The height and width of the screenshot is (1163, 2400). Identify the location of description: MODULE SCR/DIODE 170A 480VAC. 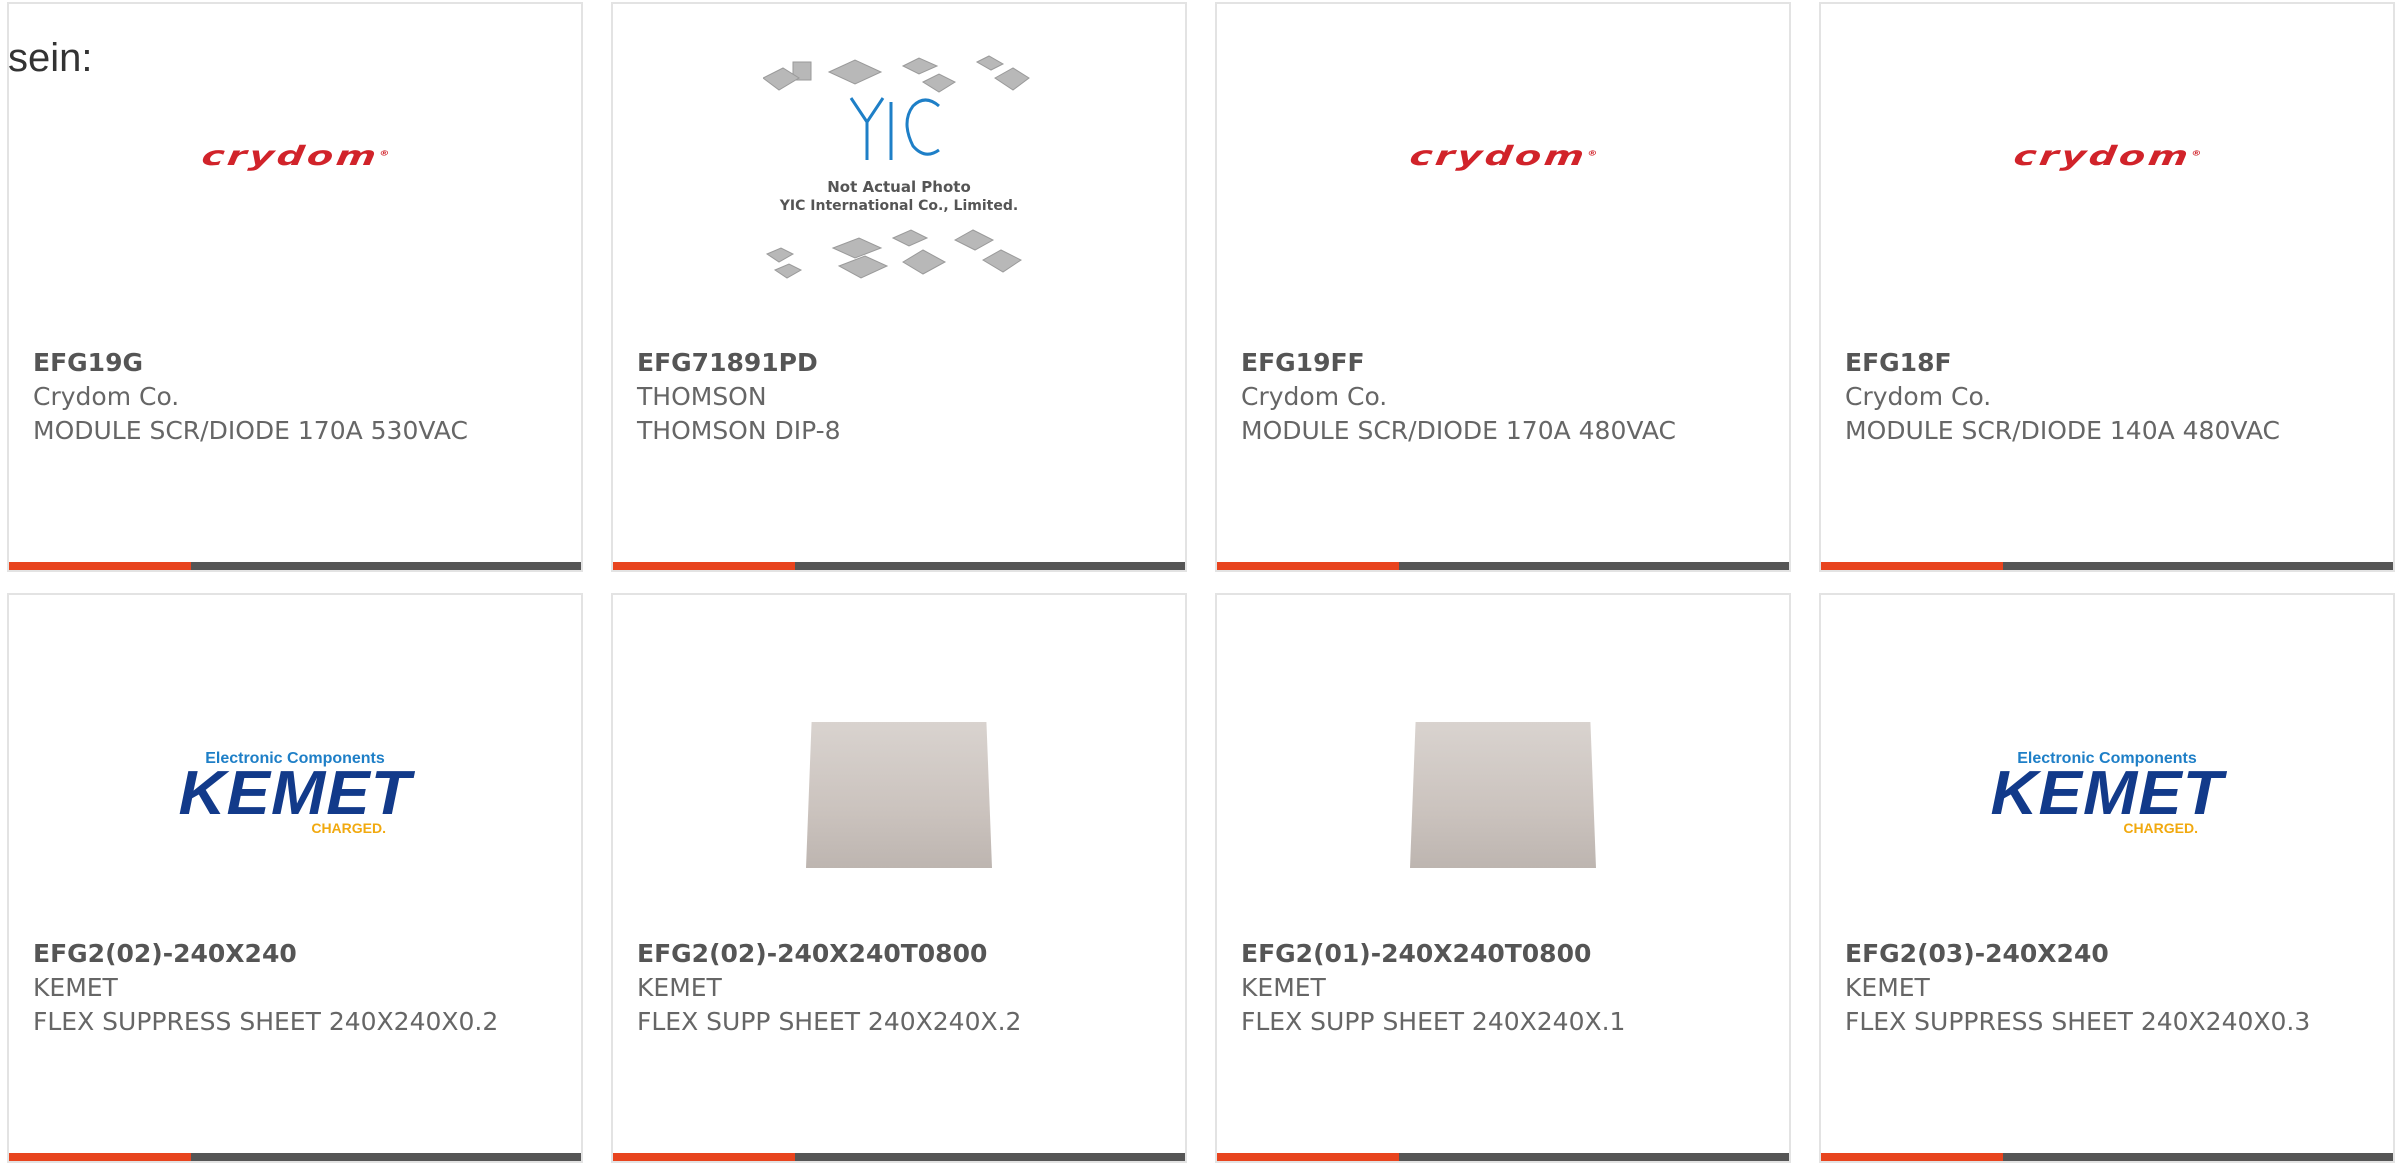
(1458, 430).